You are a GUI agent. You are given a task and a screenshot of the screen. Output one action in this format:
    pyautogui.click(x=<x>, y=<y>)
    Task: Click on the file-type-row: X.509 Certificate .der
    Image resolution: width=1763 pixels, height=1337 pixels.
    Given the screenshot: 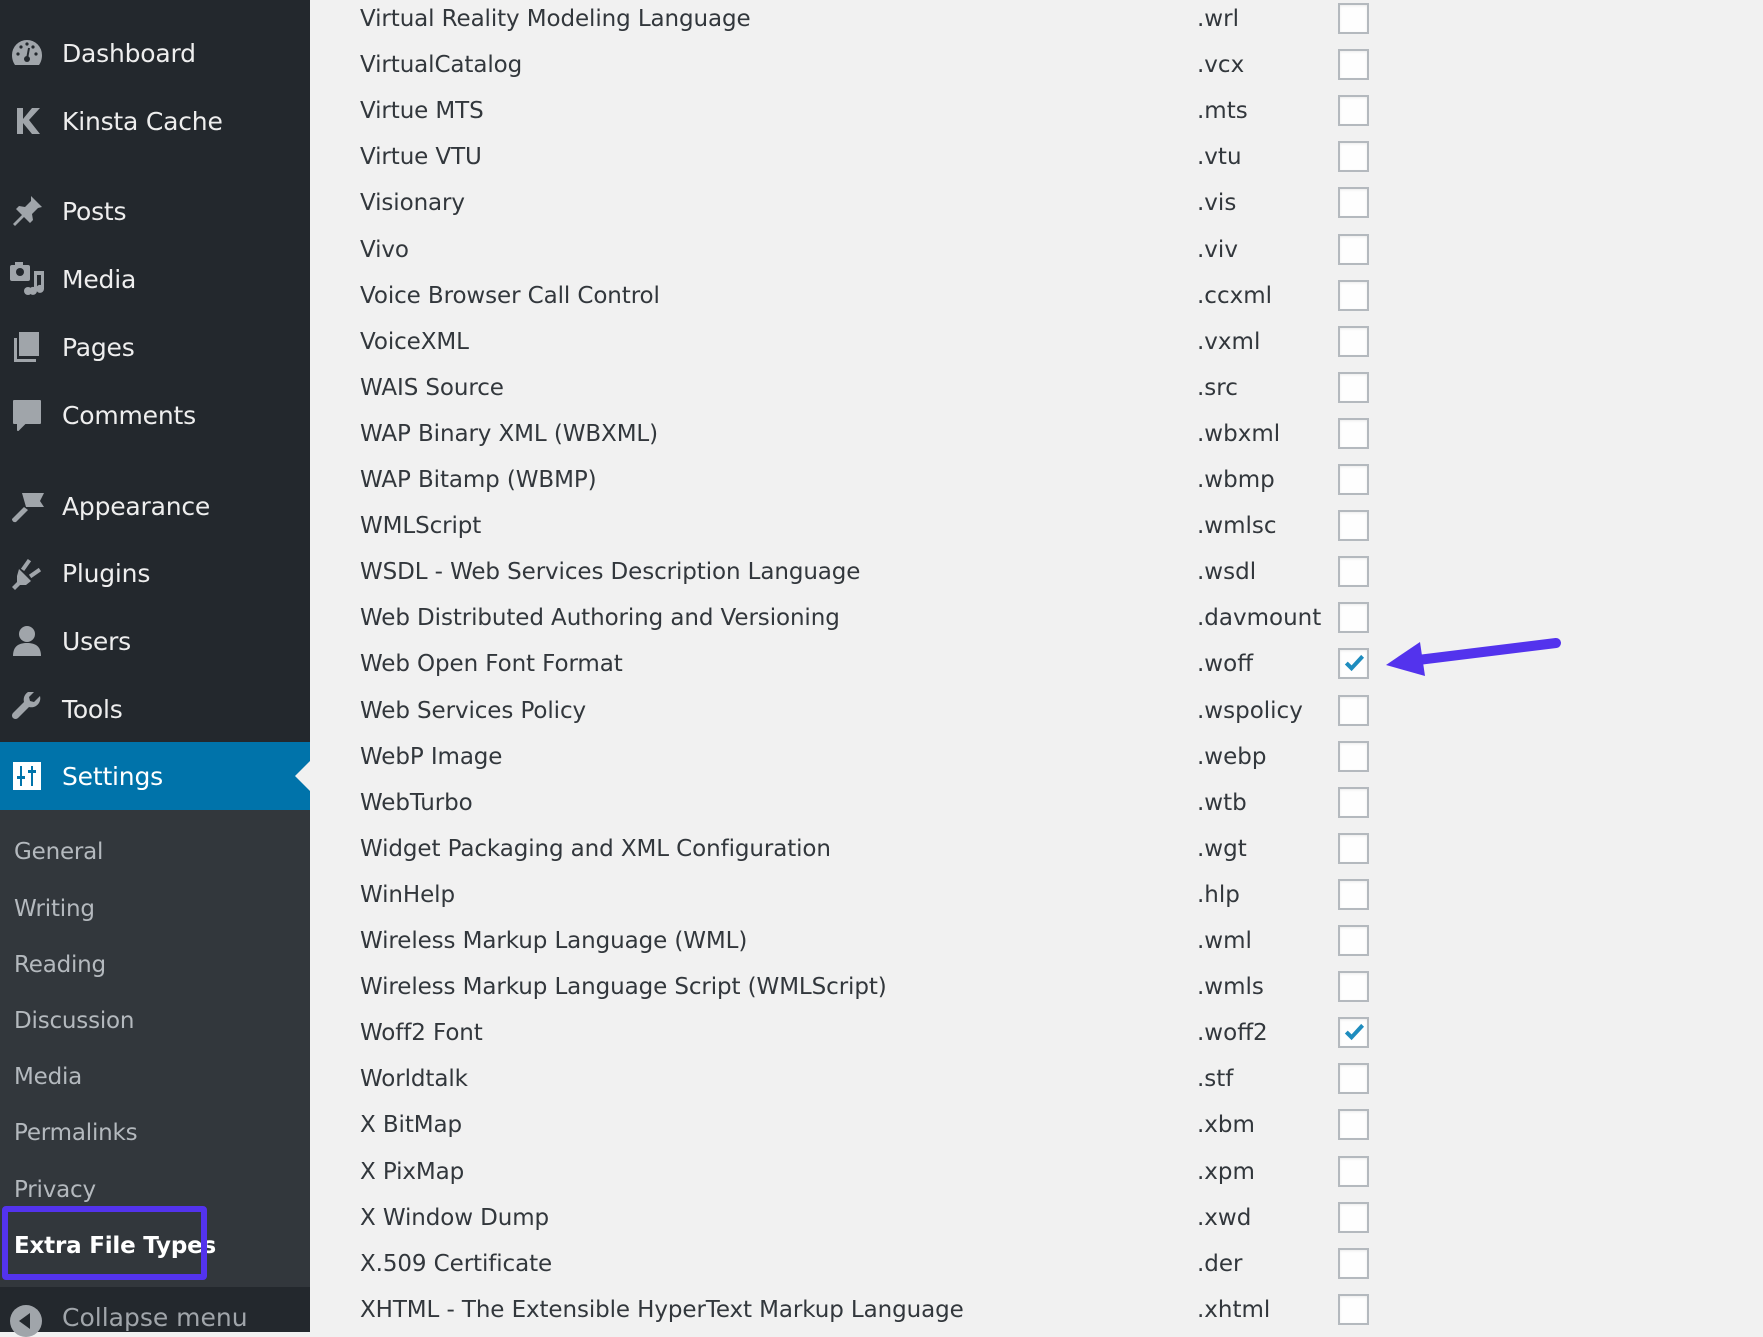 What is the action you would take?
    pyautogui.click(x=1036, y=1267)
    